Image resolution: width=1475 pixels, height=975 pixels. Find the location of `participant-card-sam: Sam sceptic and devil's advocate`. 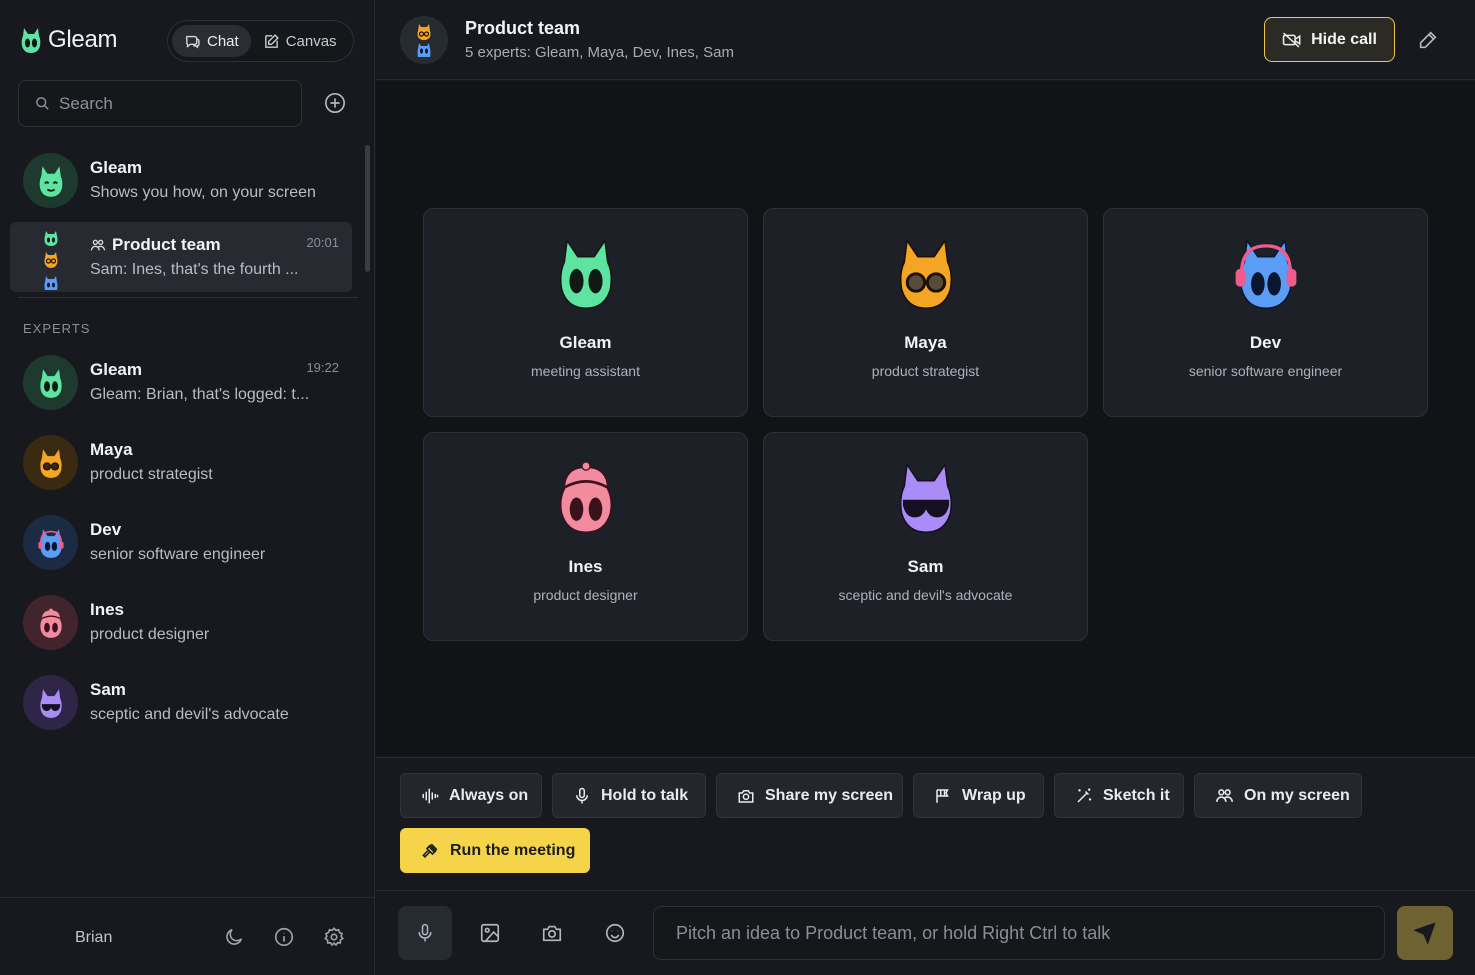

participant-card-sam: Sam sceptic and devil's advocate is located at coordinates (925, 536).